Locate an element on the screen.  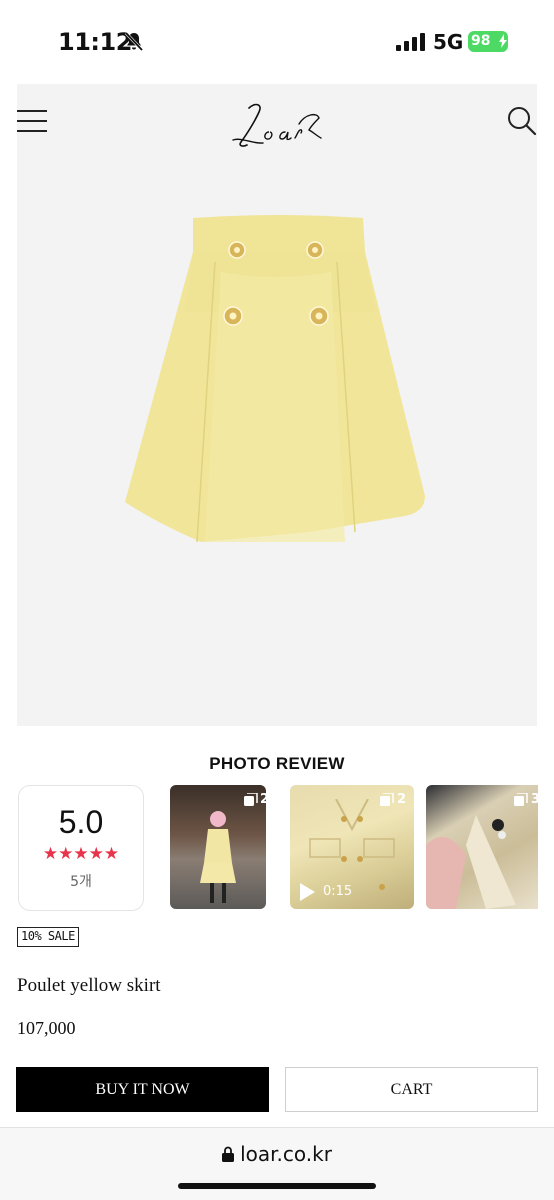
photo-count: 3 is located at coordinates (534, 799).